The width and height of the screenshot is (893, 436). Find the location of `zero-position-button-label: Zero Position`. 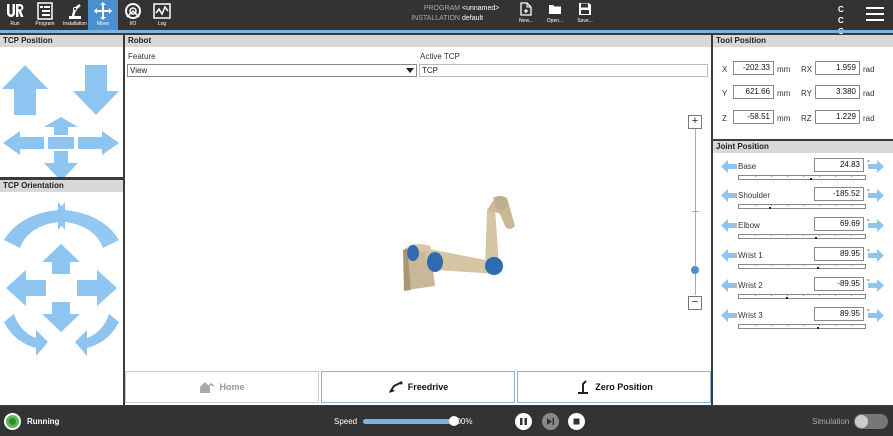

zero-position-button-label: Zero Position is located at coordinates (624, 387).